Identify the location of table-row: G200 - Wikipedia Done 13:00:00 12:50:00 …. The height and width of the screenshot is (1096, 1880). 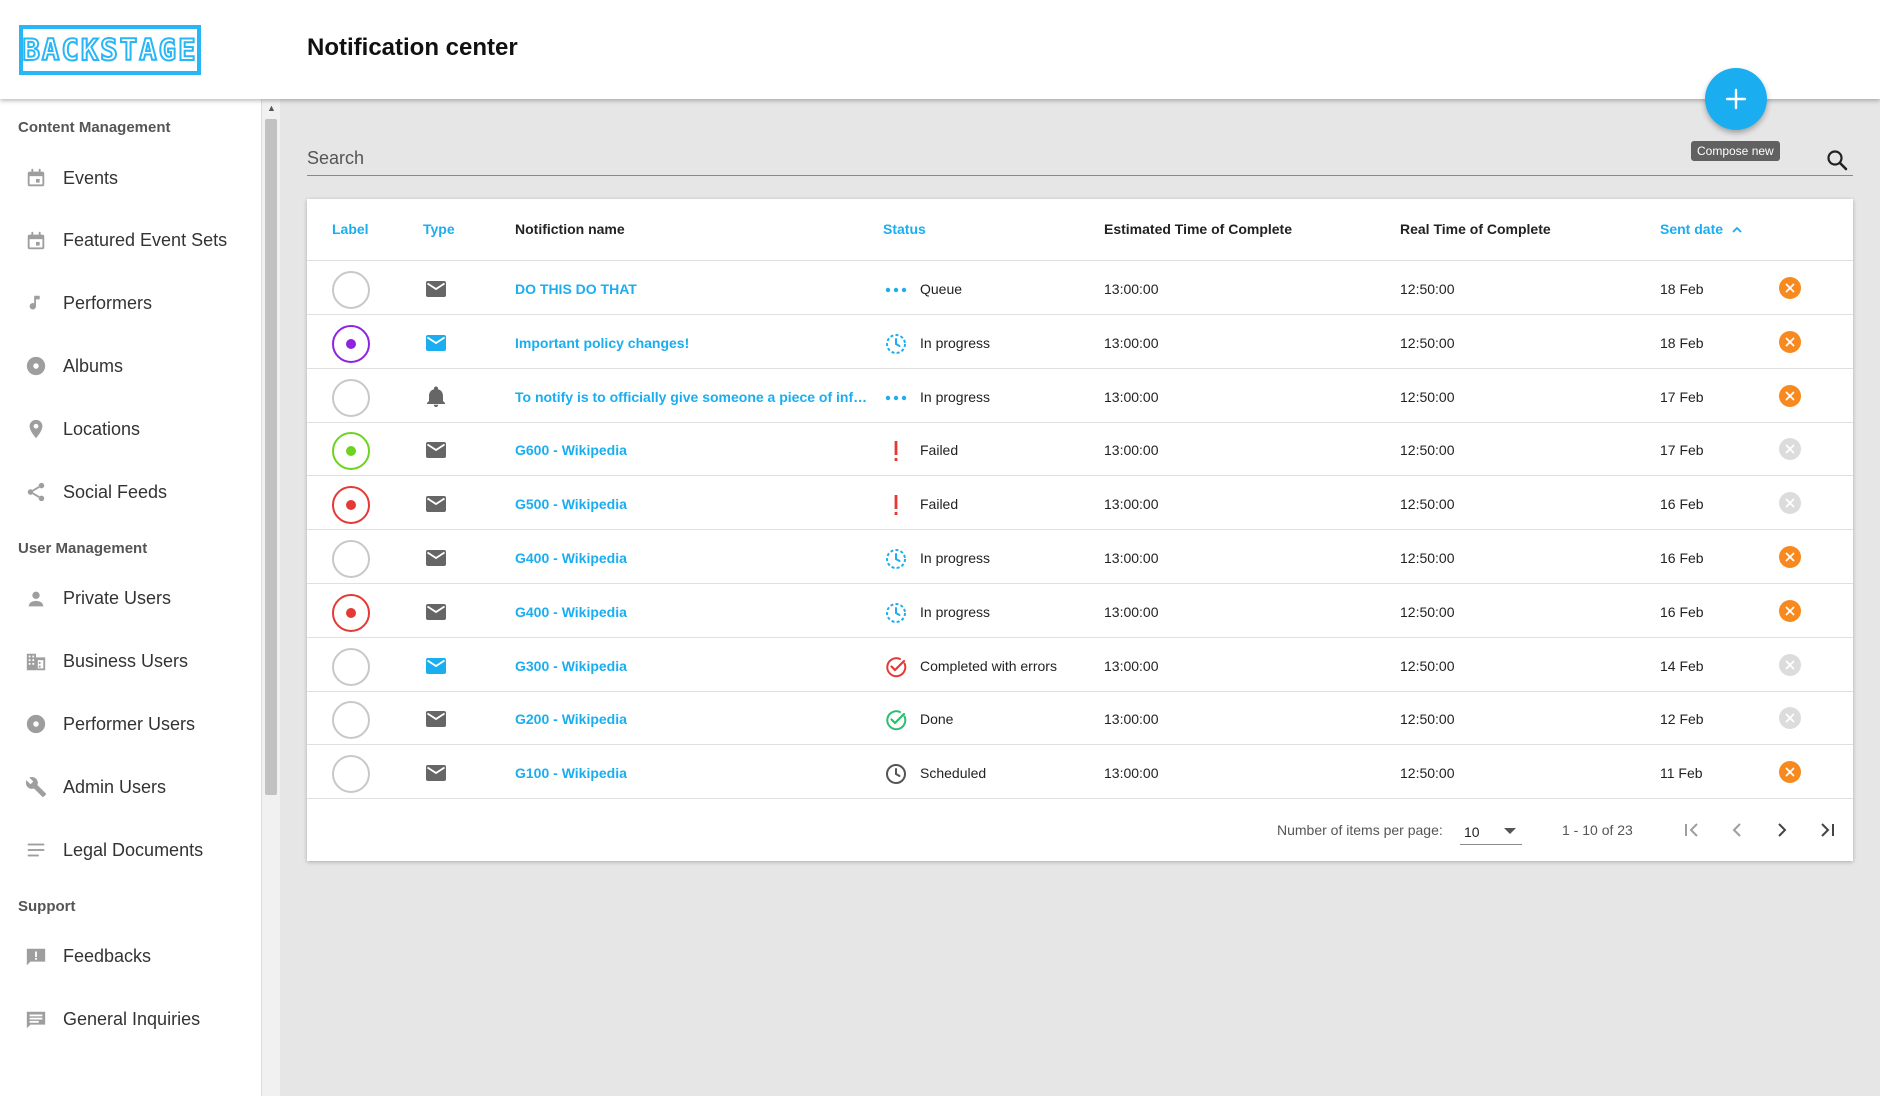
(1080, 718).